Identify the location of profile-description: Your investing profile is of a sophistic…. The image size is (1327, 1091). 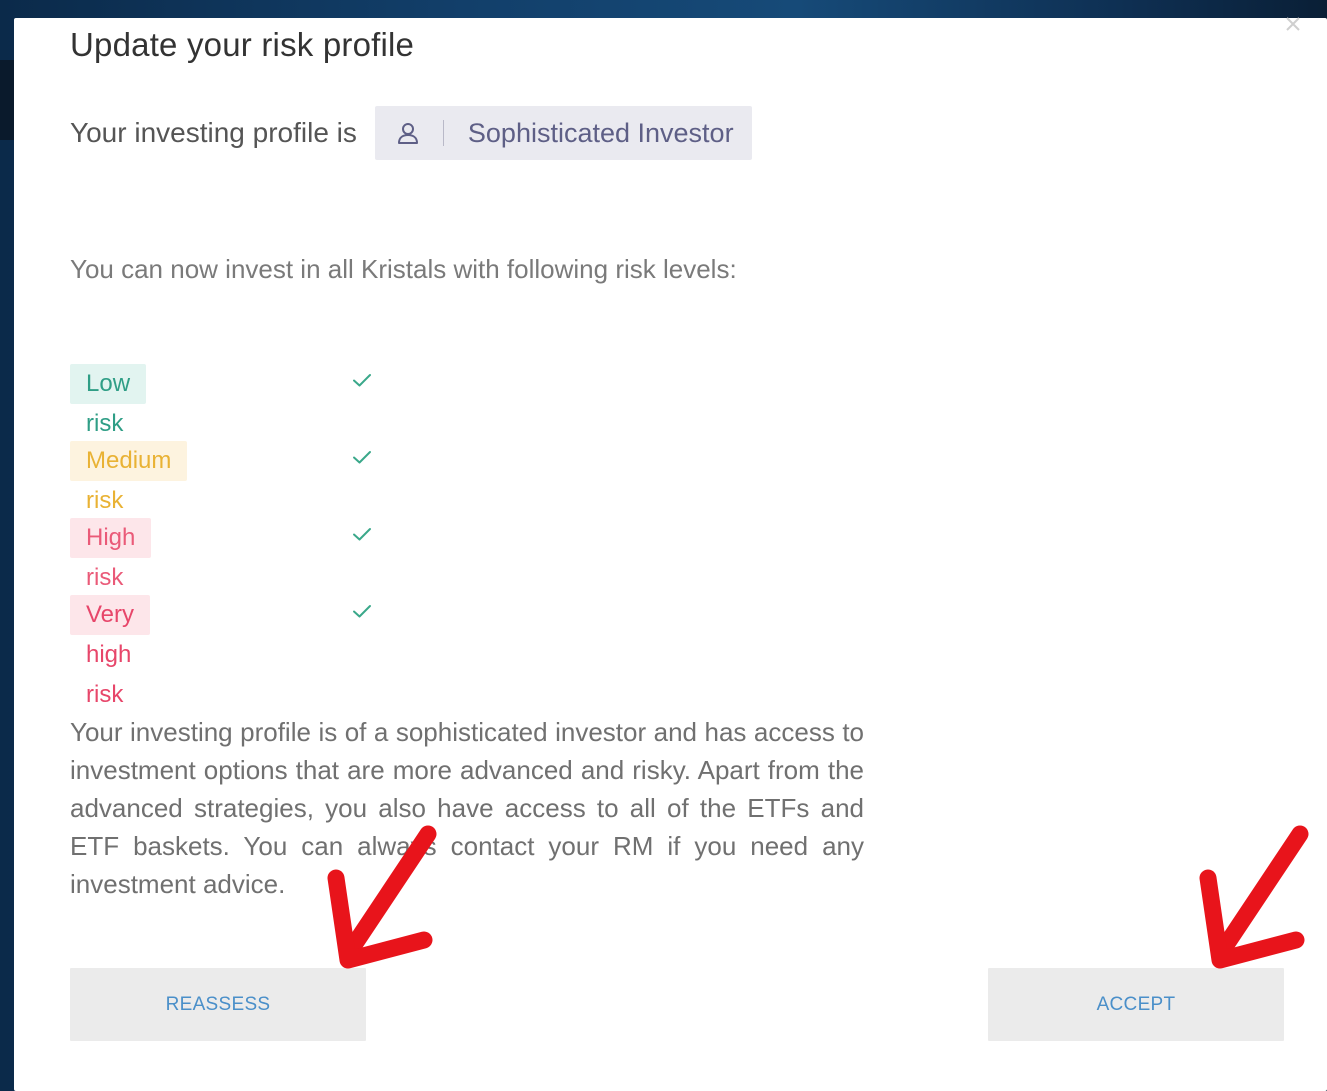
(467, 808).